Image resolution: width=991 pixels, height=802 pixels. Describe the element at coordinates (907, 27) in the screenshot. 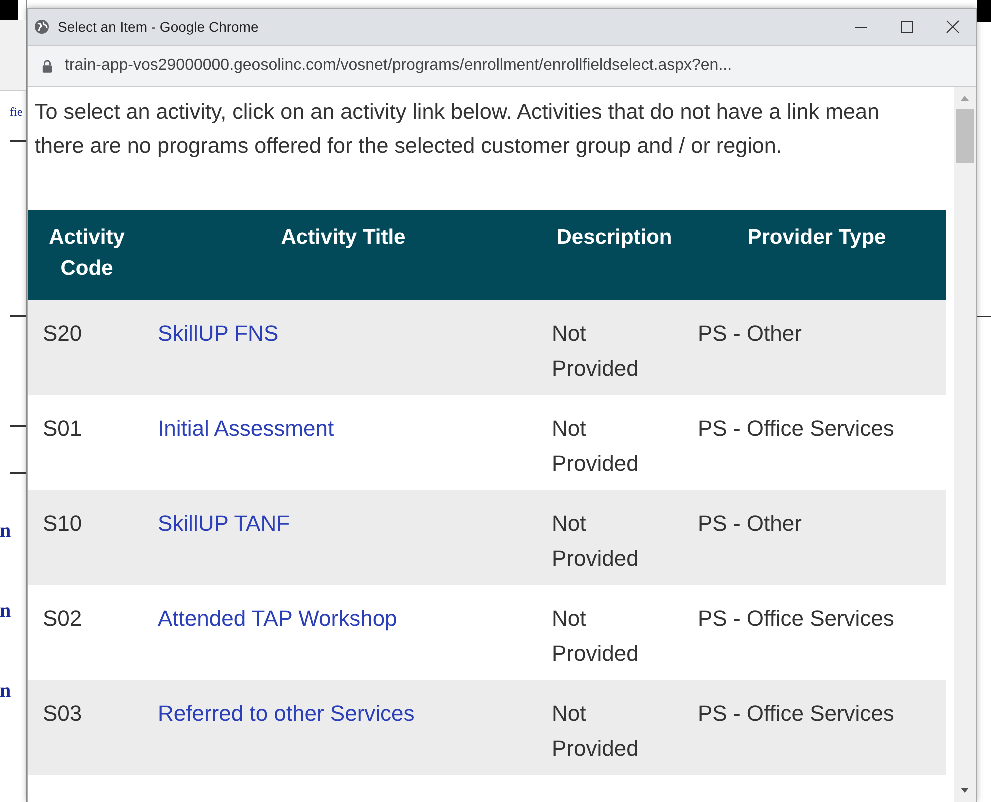

I see `maximize-icon` at that location.